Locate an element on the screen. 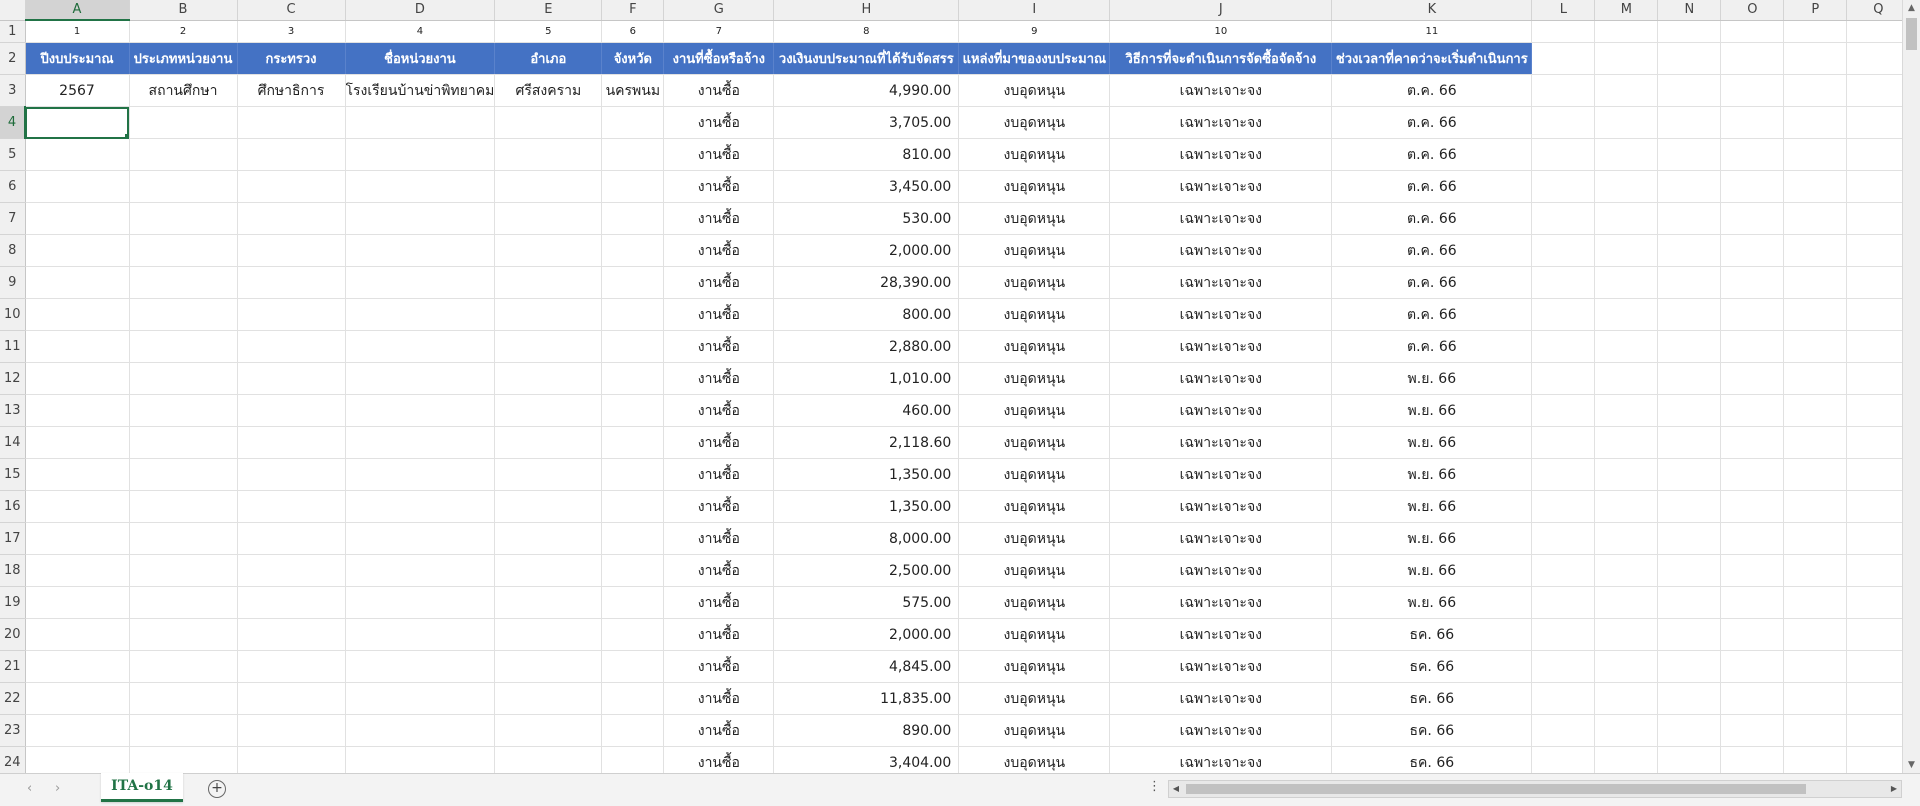 The width and height of the screenshot is (1920, 806). header-cell: จังหวัด is located at coordinates (633, 58).